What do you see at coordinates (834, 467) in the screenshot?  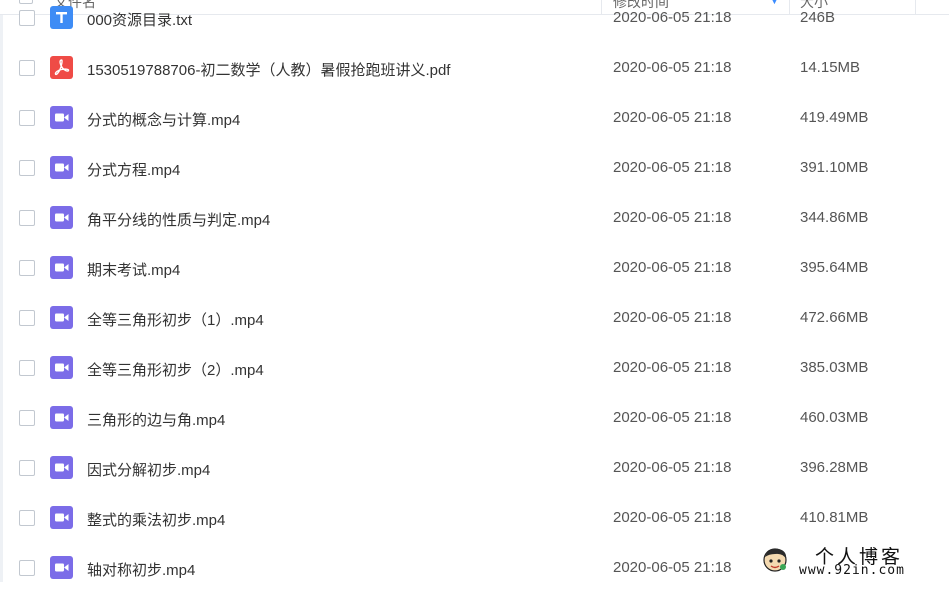 I see `file-size: 396.28MB` at bounding box center [834, 467].